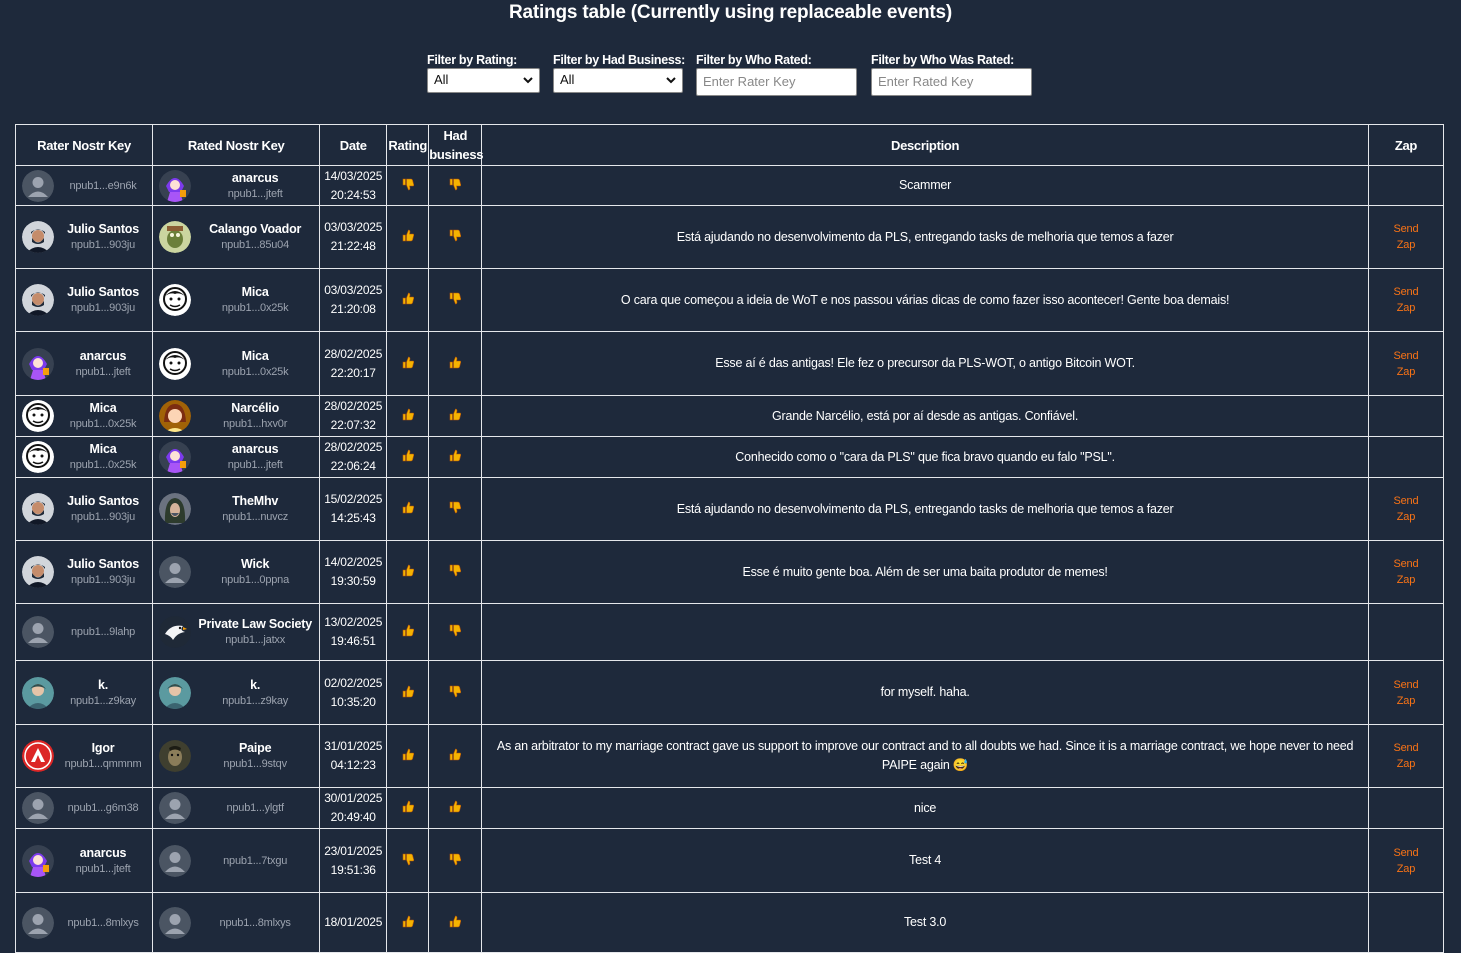 This screenshot has height=953, width=1461. I want to click on thumbs-down-icon, so click(455, 572).